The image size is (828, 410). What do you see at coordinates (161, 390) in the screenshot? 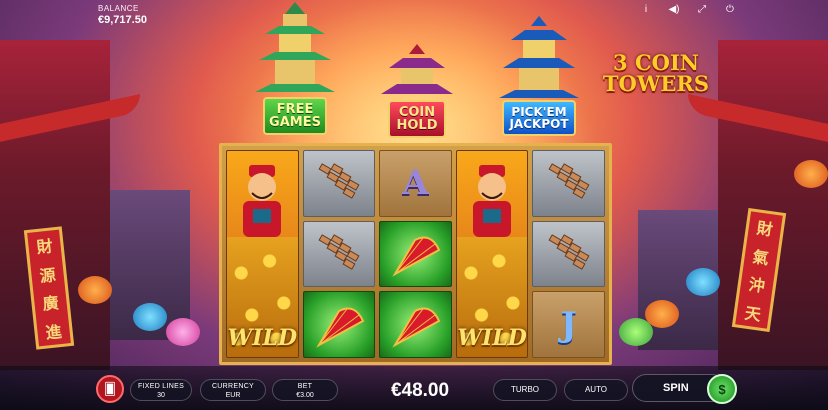
I see `fixed-lines-display: FIXED LINES 30` at bounding box center [161, 390].